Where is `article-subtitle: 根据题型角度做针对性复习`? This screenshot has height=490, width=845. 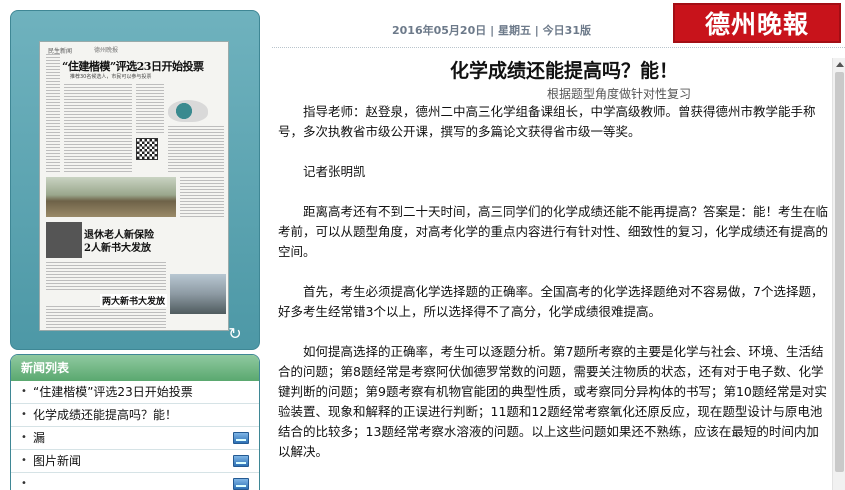 article-subtitle: 根据题型角度做针对性复习 is located at coordinates (618, 94).